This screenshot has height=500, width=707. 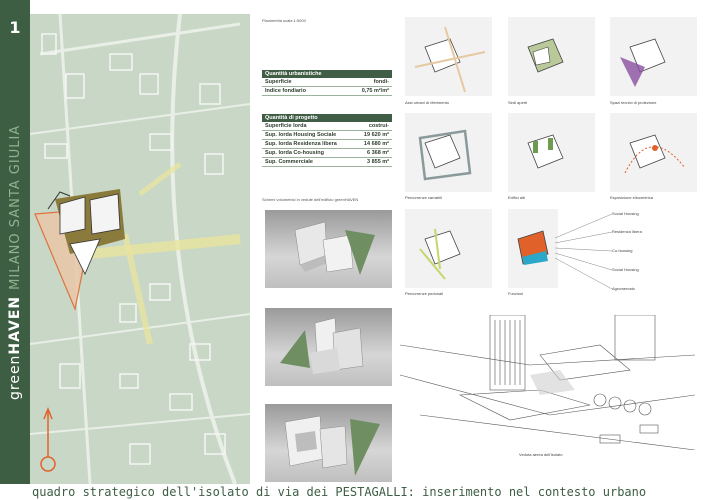 I want to click on diagram-caption: Percorrenze carrabili, so click(x=423, y=197).